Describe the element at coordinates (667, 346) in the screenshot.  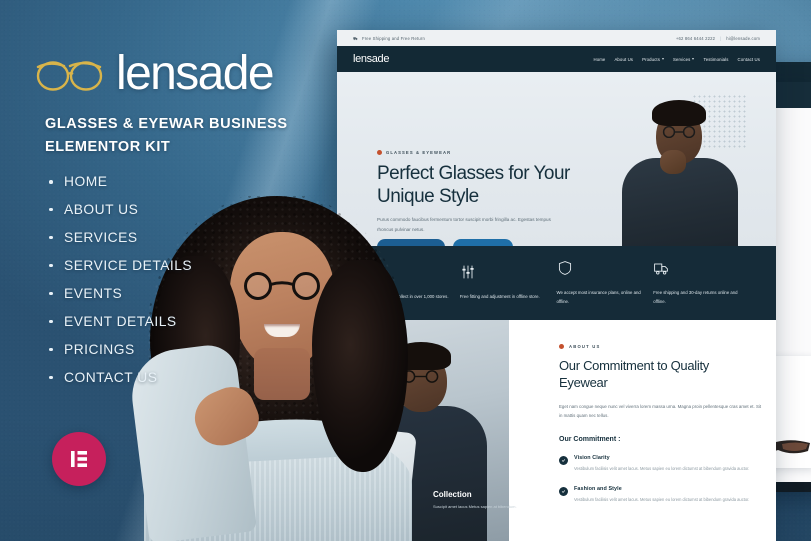
I see `about-eyebrow: ABOUT US` at that location.